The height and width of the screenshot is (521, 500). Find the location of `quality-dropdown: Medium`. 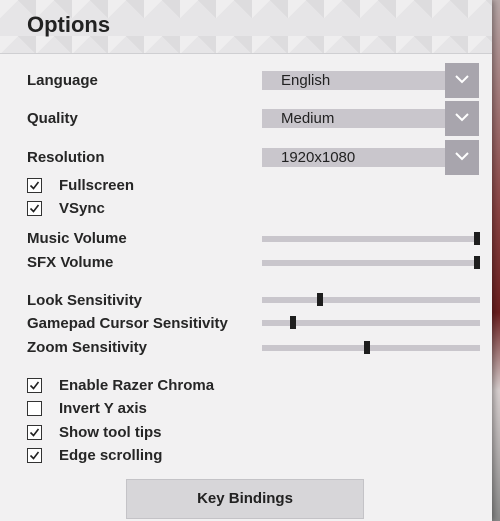

quality-dropdown: Medium is located at coordinates (370, 118).